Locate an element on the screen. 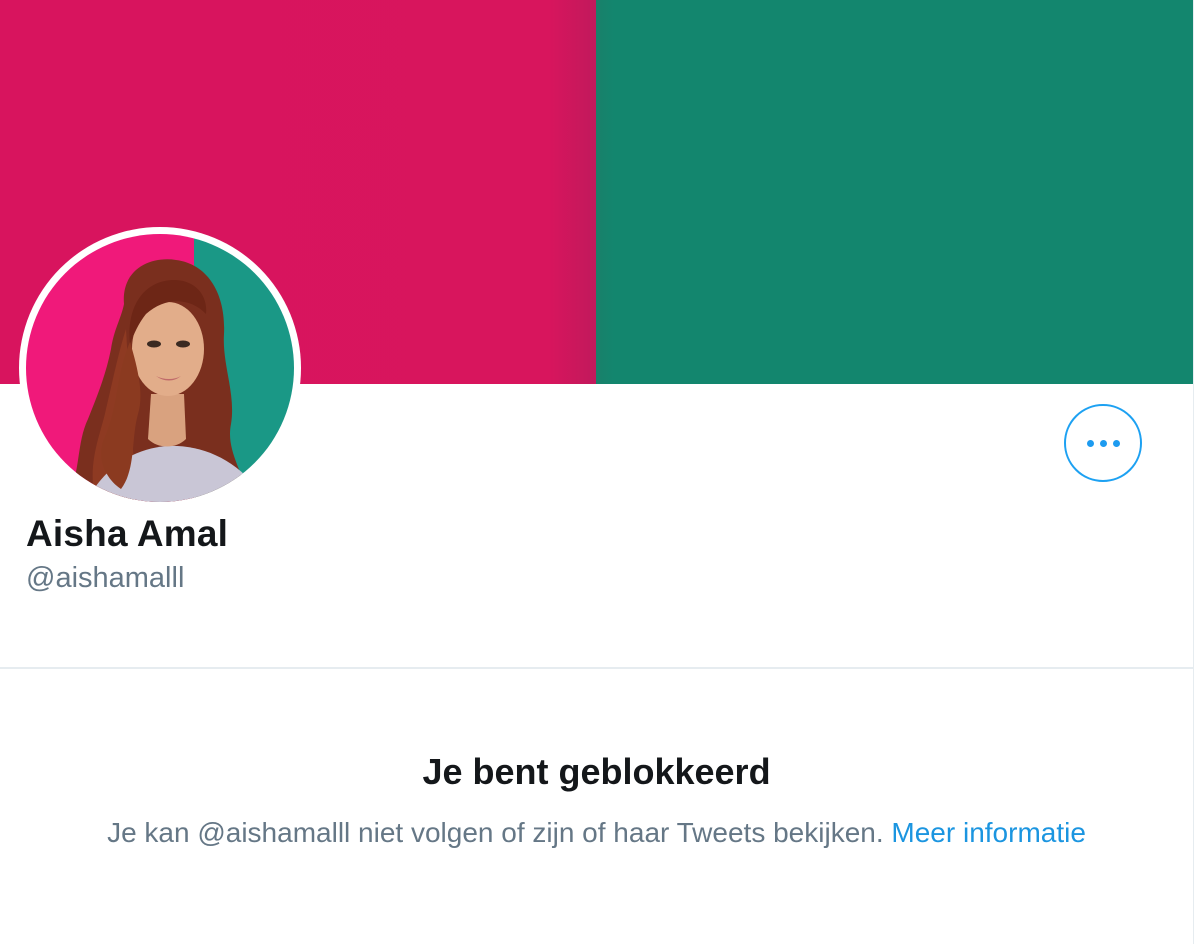  blocked-title: Je bent geblokkeerd is located at coordinates (596, 771).